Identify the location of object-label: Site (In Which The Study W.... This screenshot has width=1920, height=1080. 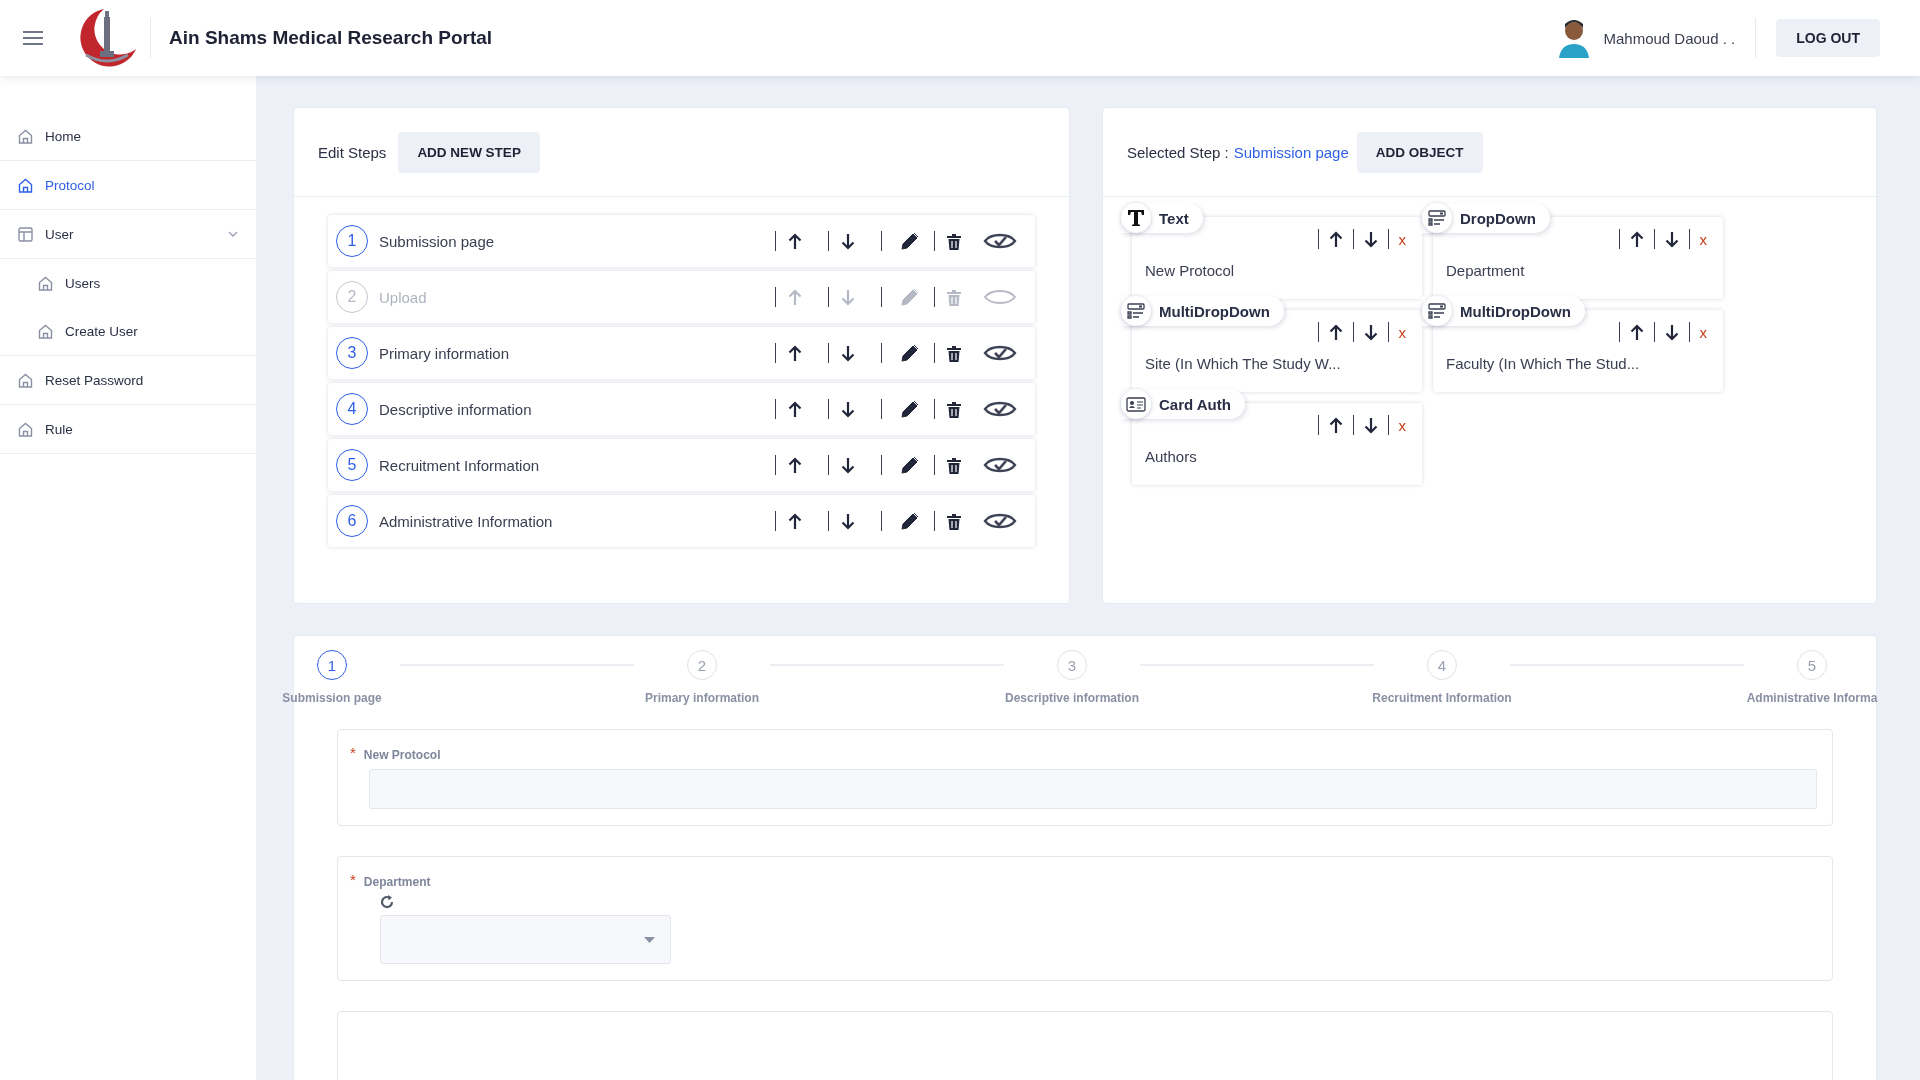
(1243, 363).